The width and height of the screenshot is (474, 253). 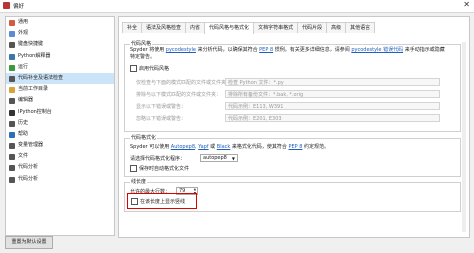 What do you see at coordinates (29, 242) in the screenshot?
I see `reset-defaults-button: 重置为默认设置` at bounding box center [29, 242].